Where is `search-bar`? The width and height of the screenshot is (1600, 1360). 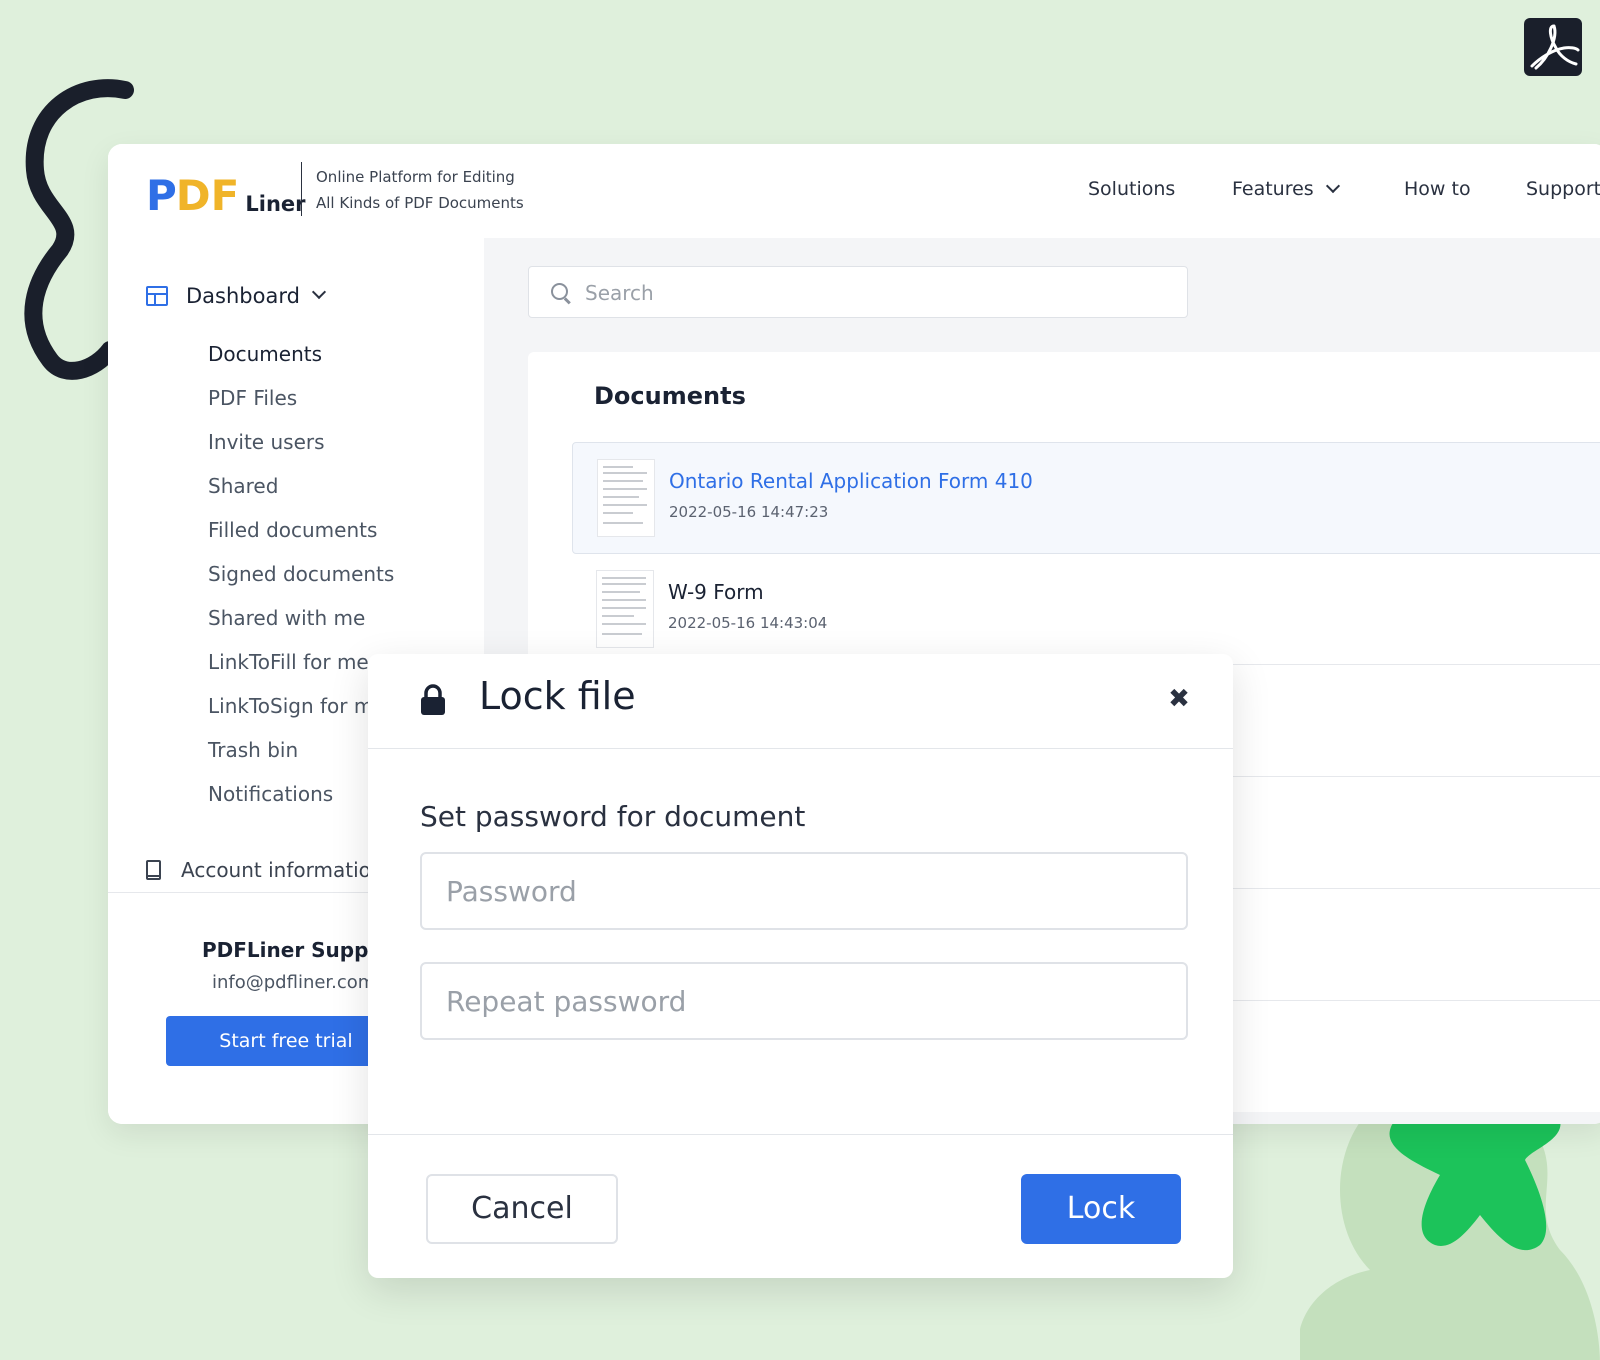 search-bar is located at coordinates (858, 292).